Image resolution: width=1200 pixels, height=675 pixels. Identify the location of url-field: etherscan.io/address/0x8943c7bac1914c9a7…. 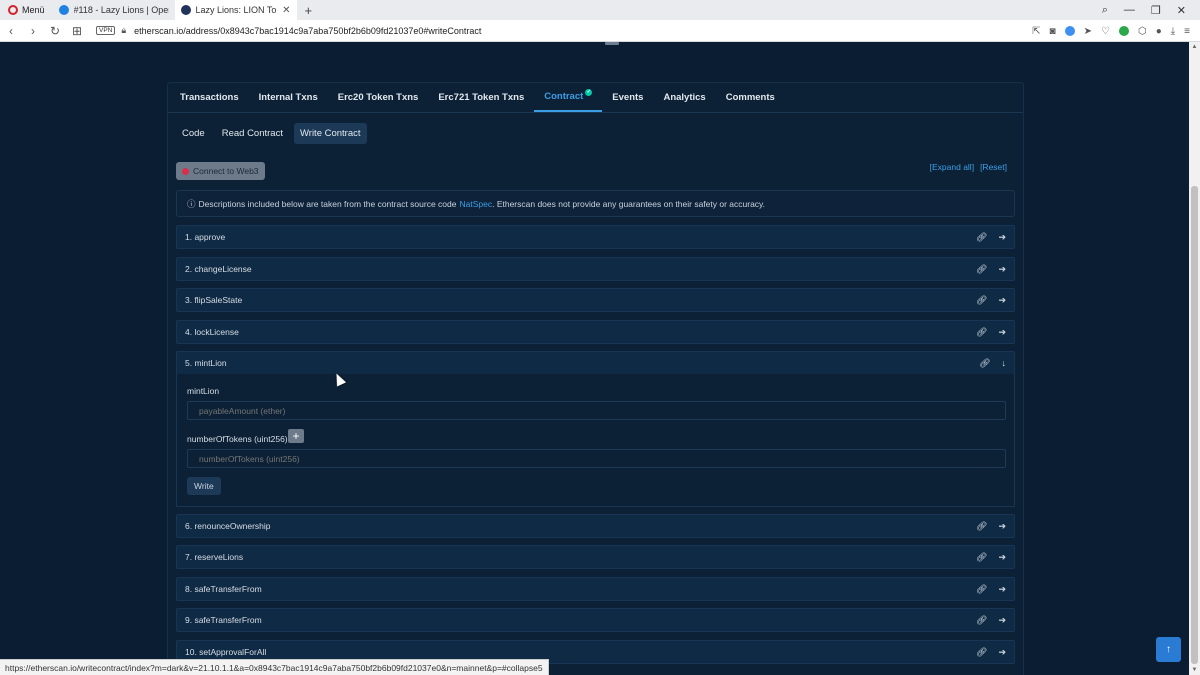
(307, 31).